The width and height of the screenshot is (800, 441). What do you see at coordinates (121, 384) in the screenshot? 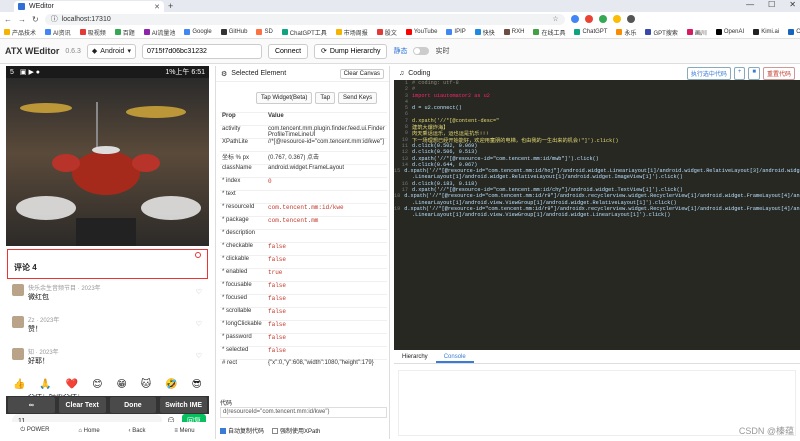
I see `emoji-key: 😁` at bounding box center [121, 384].